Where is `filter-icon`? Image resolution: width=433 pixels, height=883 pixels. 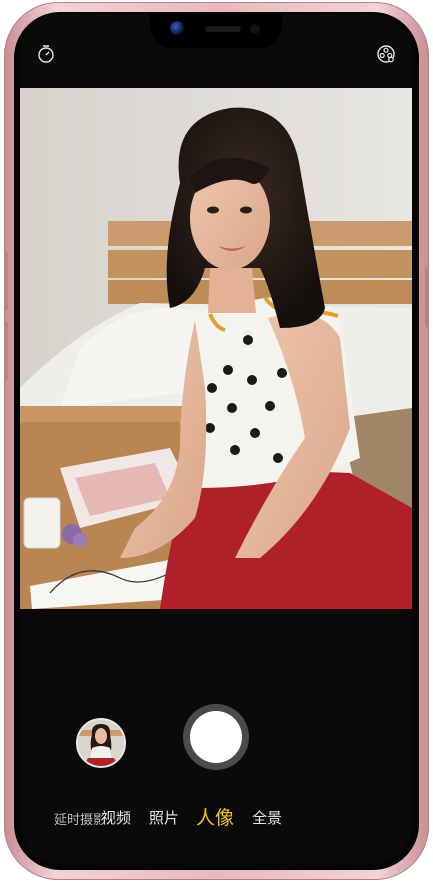 filter-icon is located at coordinates (386, 54).